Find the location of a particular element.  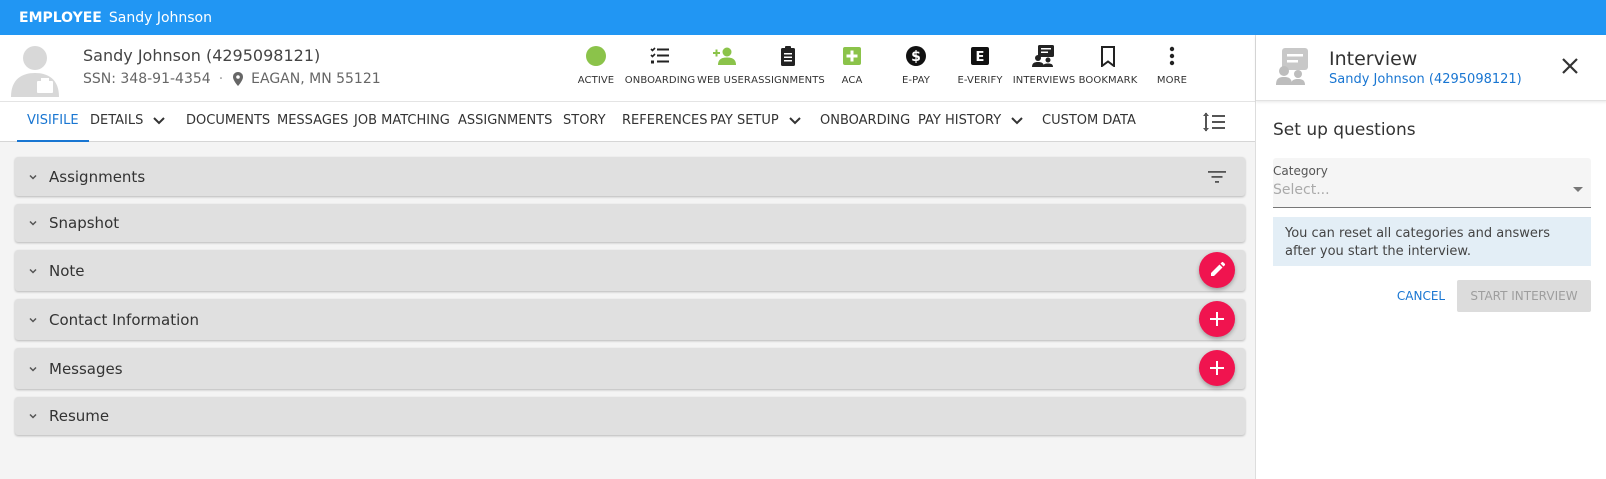

tab-label: PAY SETUP is located at coordinates (744, 120).